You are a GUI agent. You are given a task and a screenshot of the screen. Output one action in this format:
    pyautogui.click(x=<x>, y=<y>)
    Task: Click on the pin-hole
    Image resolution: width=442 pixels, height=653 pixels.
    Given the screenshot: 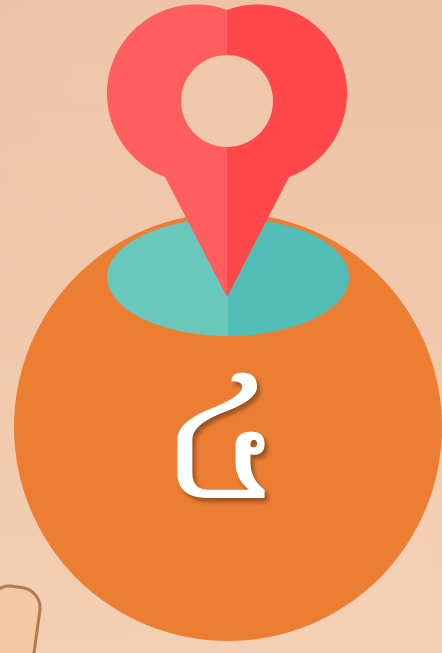 What is the action you would take?
    pyautogui.click(x=227, y=101)
    